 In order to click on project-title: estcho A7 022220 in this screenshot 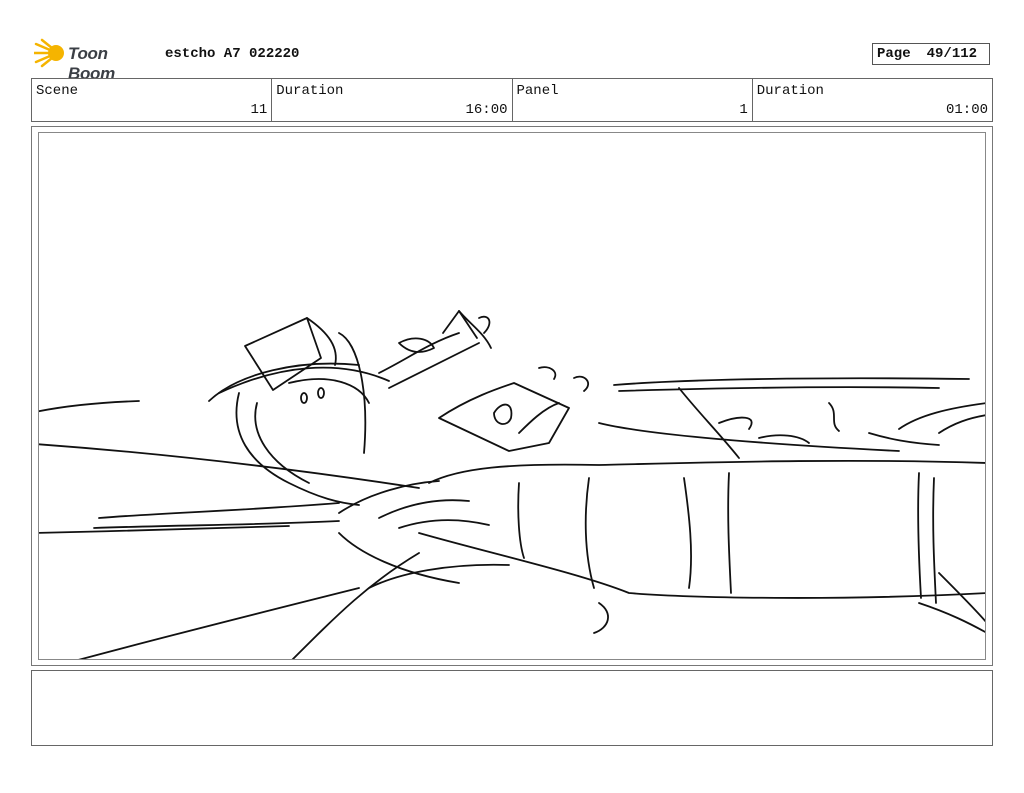, I will do `click(232, 54)`.